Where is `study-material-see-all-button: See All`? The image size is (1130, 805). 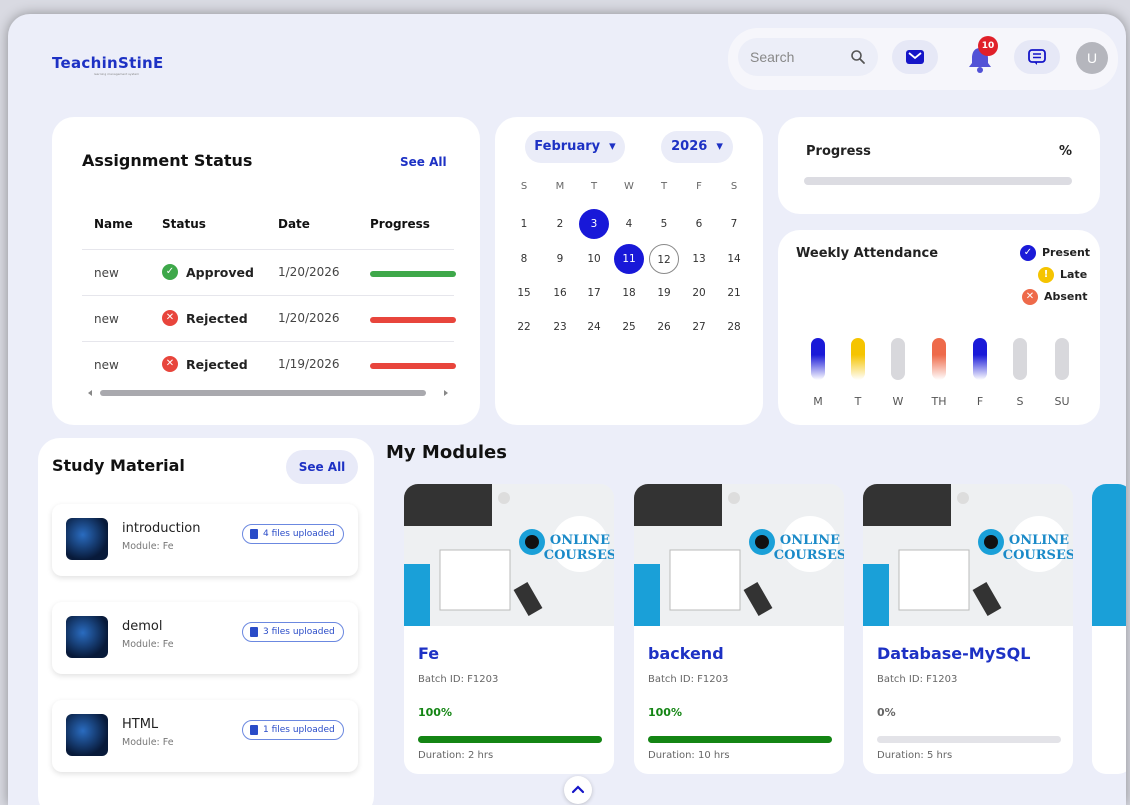
study-material-see-all-button: See All is located at coordinates (322, 467).